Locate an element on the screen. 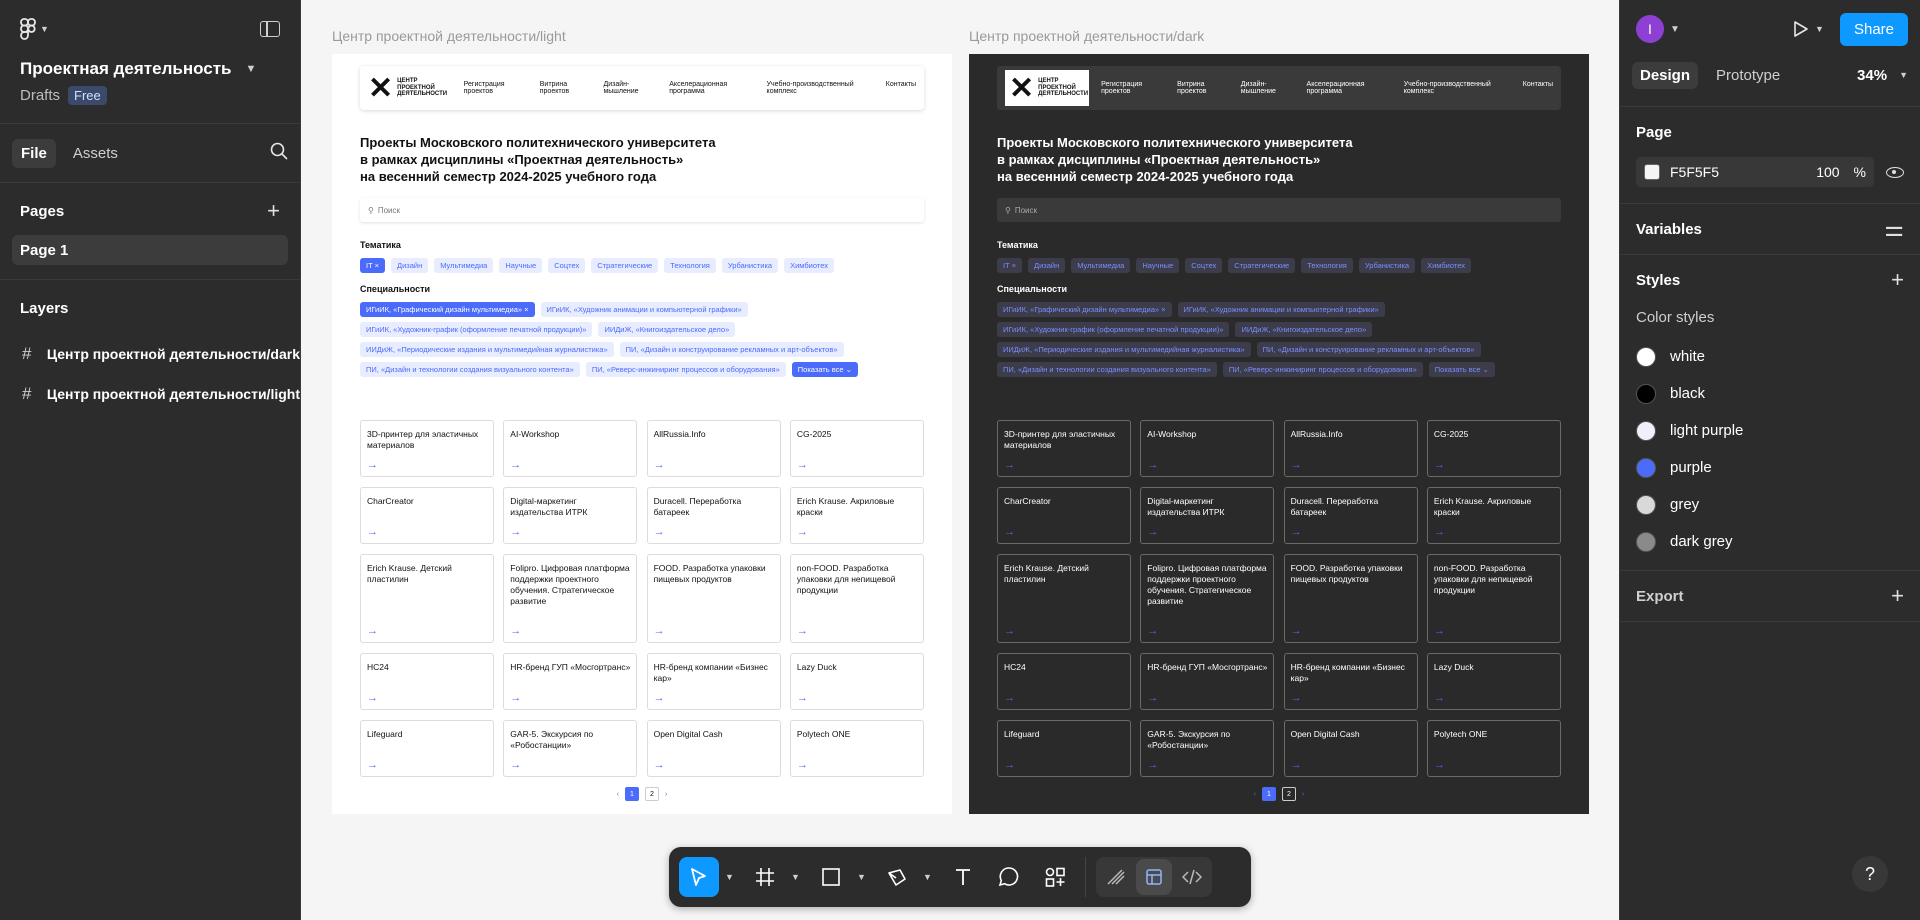 This screenshot has width=1920, height=920. add-style-icon: + is located at coordinates (1897, 280).